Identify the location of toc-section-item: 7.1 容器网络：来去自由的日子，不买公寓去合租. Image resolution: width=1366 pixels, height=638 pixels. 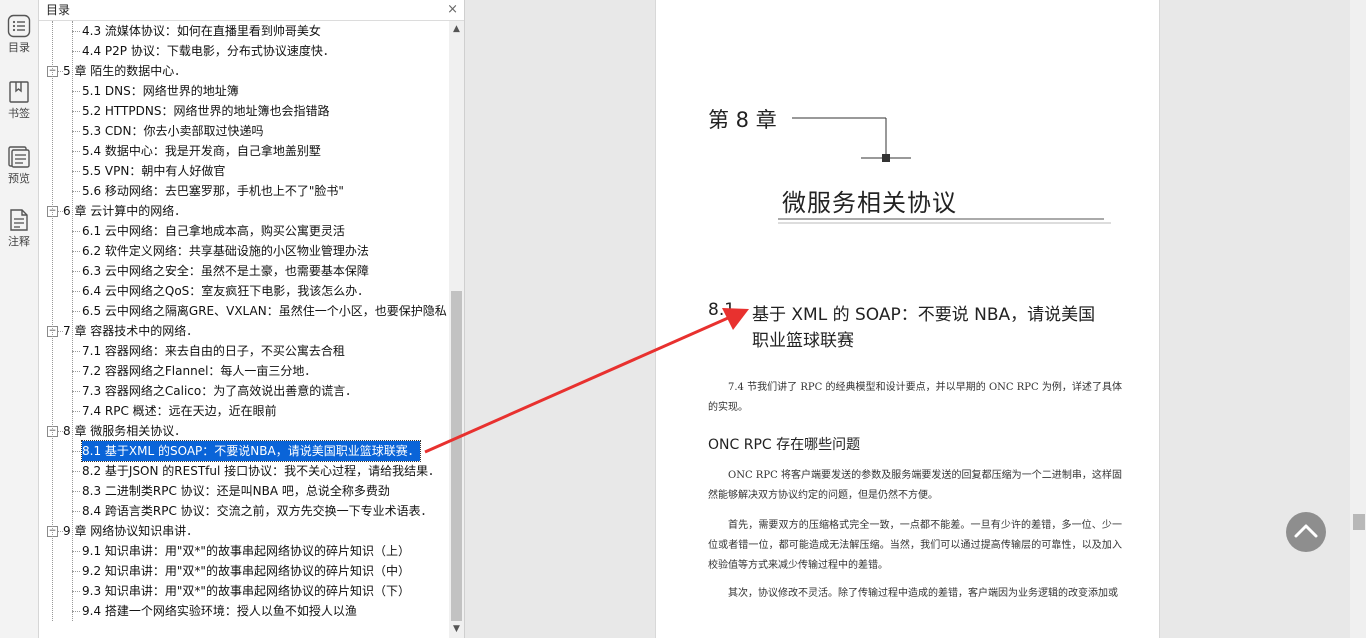
(213, 351).